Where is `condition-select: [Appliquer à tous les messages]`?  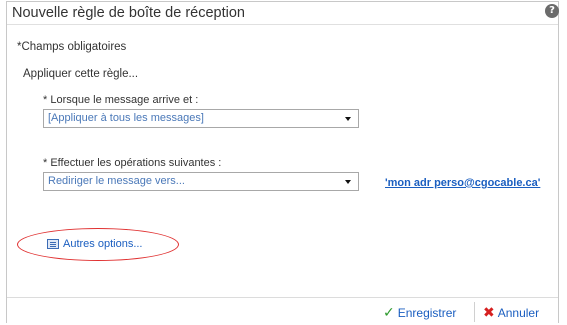 condition-select: [Appliquer à tous les messages] is located at coordinates (201, 118).